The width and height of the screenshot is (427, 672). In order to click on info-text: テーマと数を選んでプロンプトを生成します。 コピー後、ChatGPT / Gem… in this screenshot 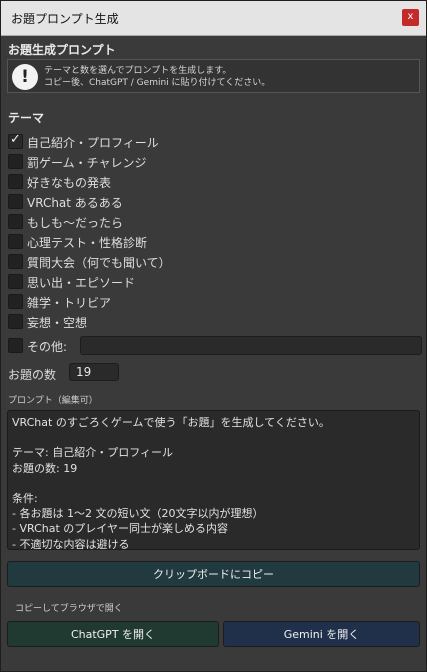, I will do `click(157, 77)`.